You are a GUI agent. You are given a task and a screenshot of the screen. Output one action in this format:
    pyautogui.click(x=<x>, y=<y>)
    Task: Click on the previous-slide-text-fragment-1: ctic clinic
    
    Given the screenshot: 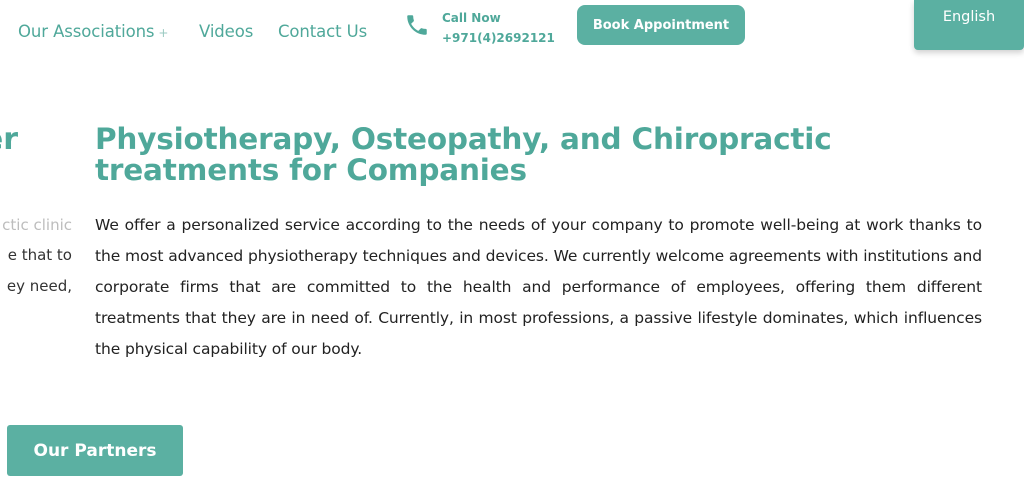 What is the action you would take?
    pyautogui.click(x=40, y=226)
    